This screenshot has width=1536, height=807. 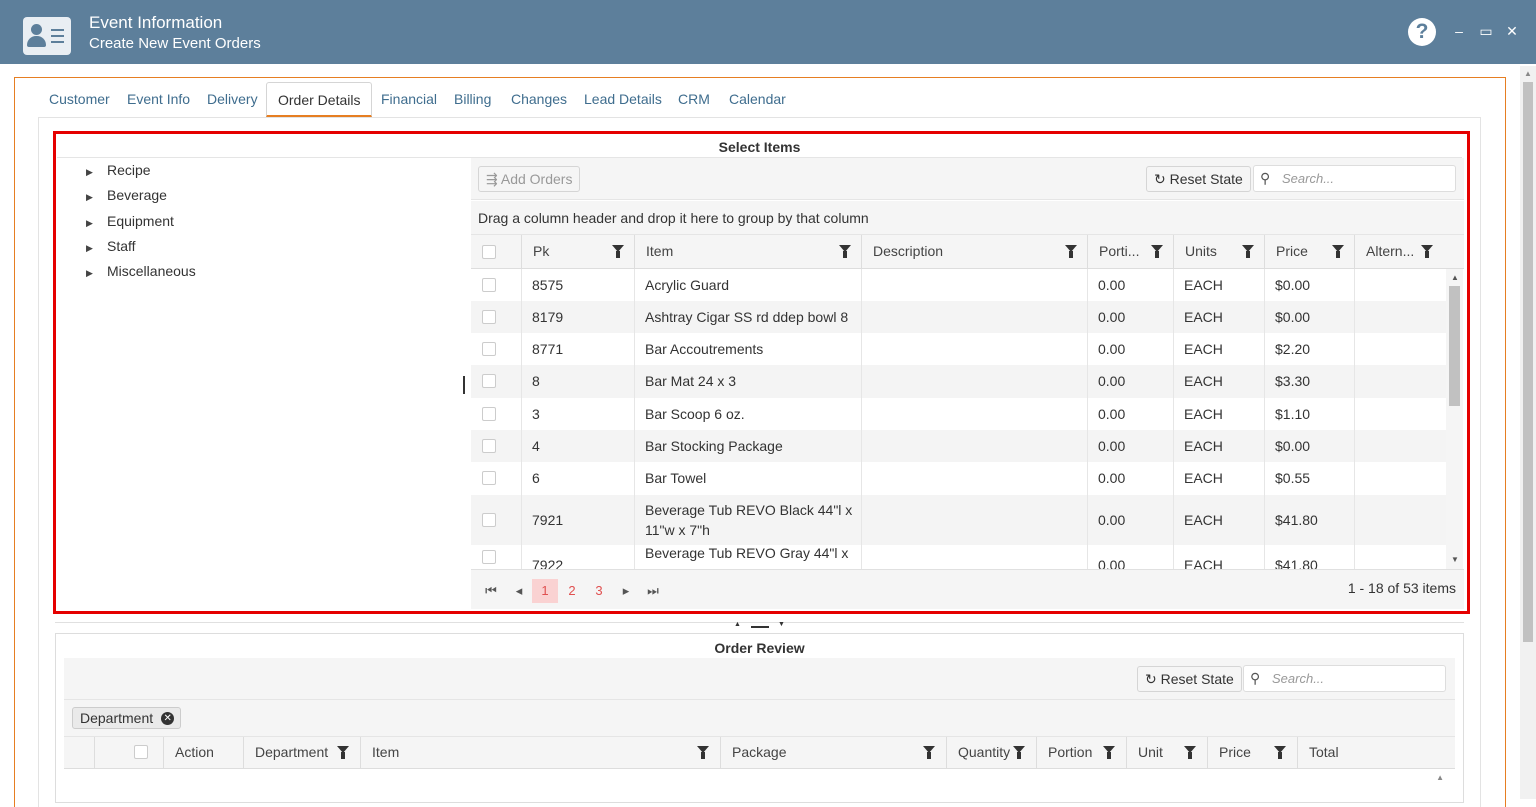 What do you see at coordinates (141, 752) in the screenshot?
I see `review-select-all-checkbox` at bounding box center [141, 752].